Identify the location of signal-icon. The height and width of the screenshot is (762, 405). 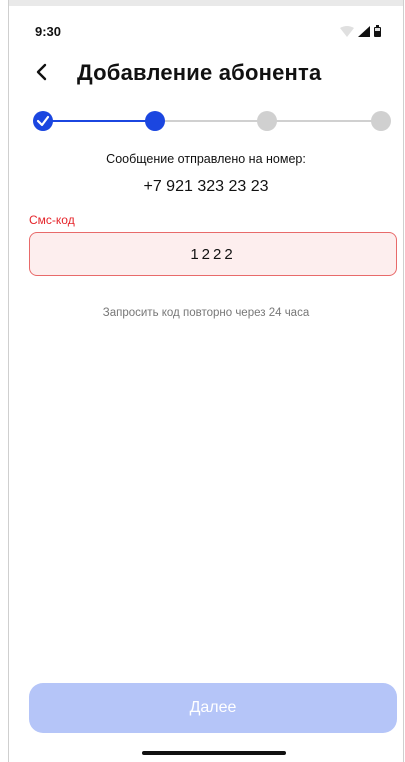
(364, 33).